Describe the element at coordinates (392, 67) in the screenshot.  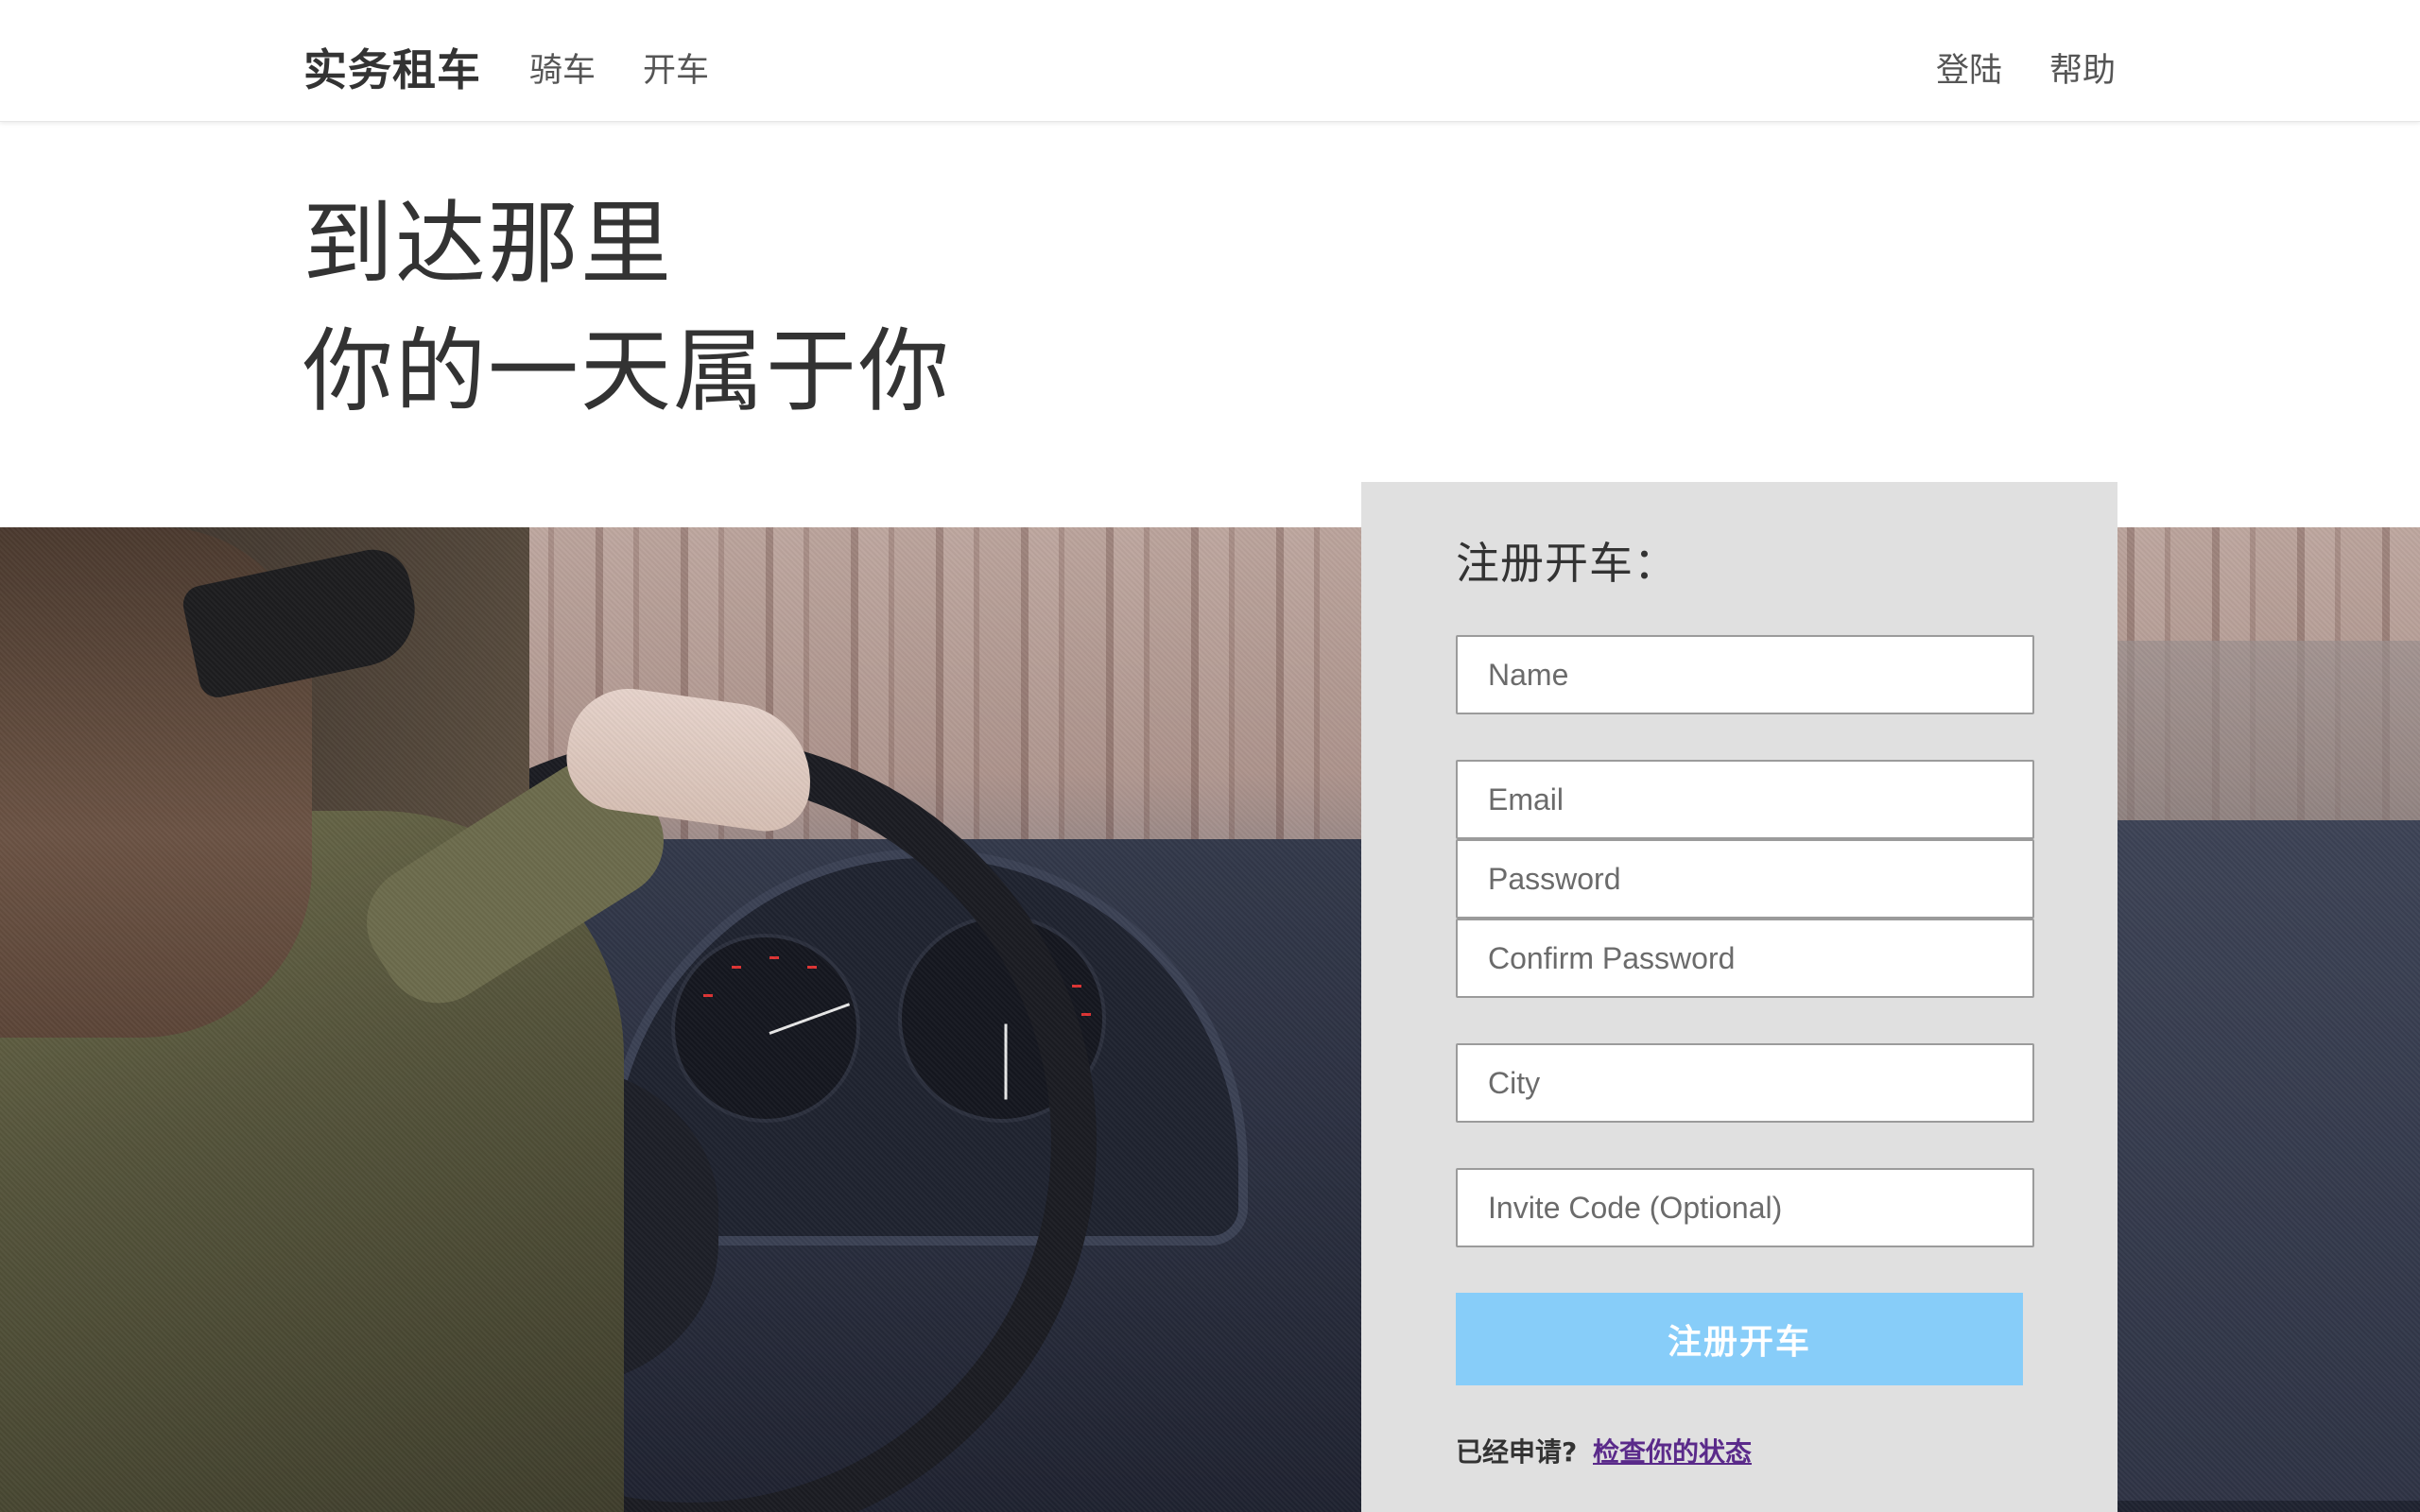
I see `brand-logo: 实务租车` at that location.